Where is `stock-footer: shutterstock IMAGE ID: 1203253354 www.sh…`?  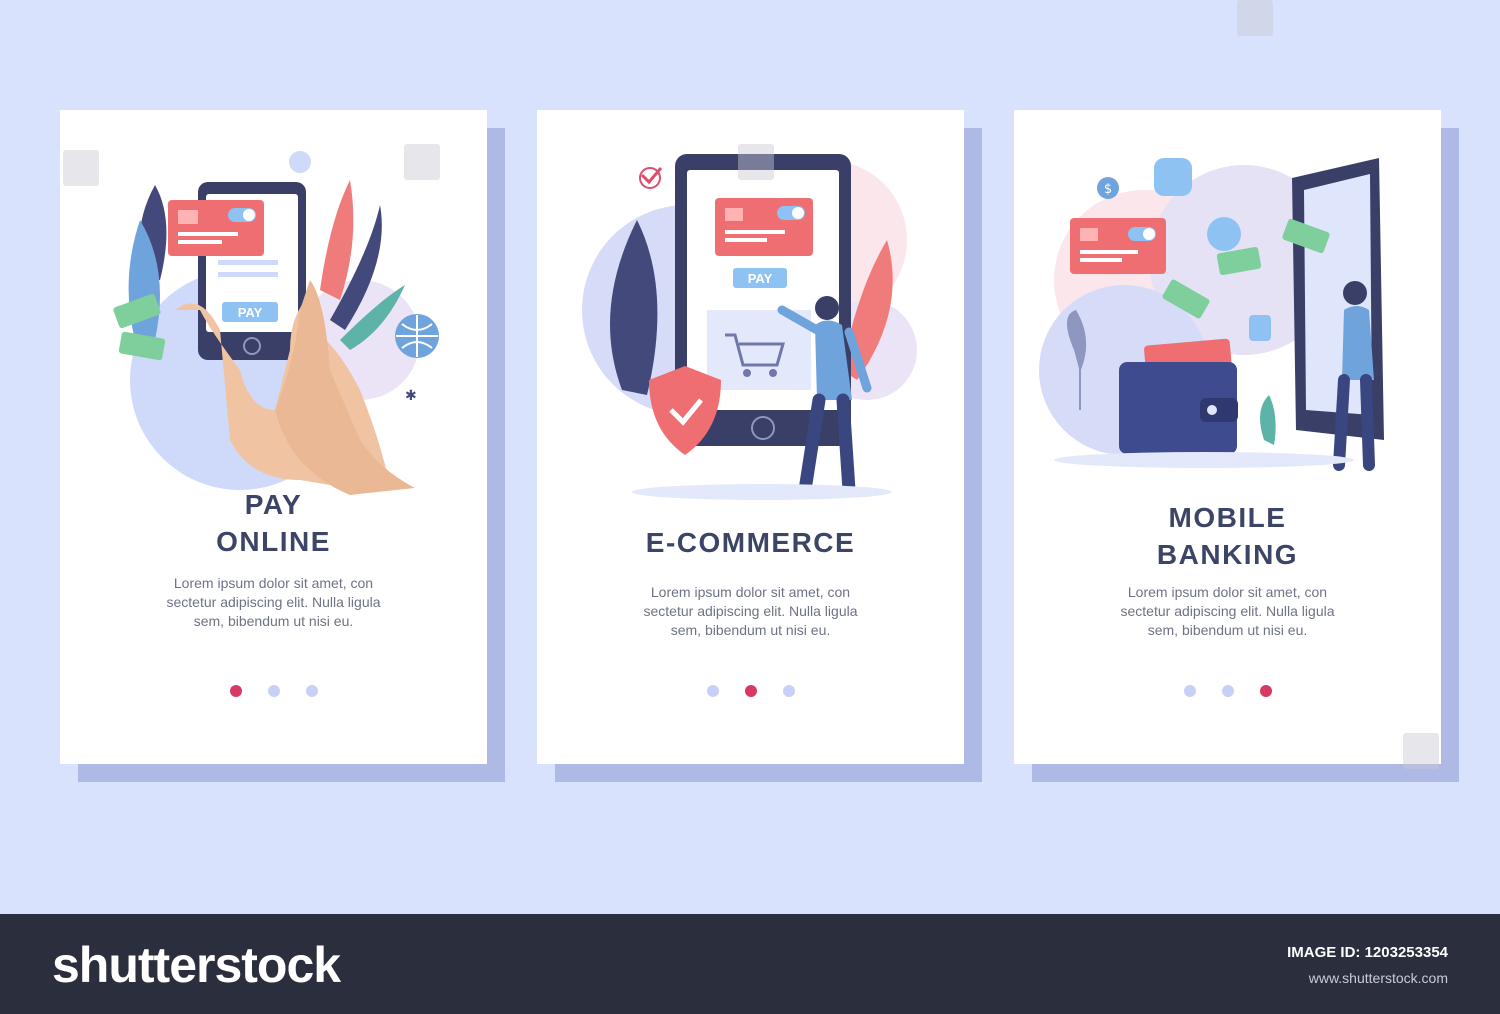
stock-footer: shutterstock IMAGE ID: 1203253354 www.sh… is located at coordinates (750, 964).